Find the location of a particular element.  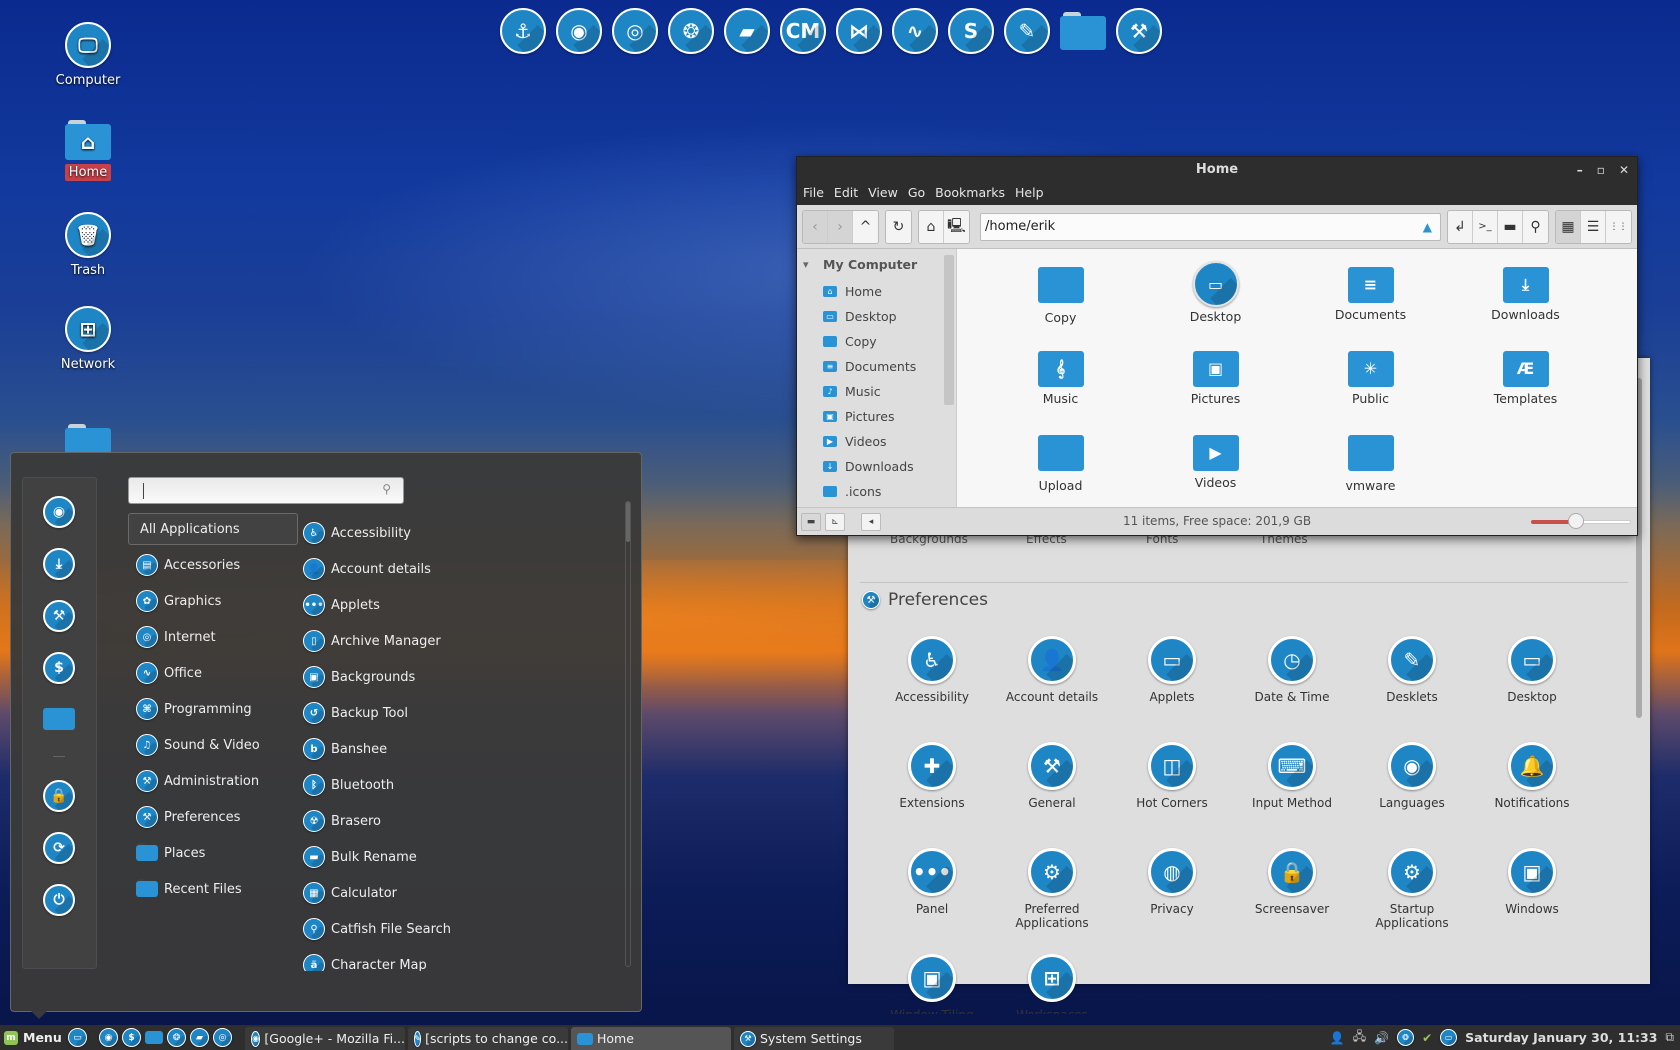

update-shield-icon: ✔ is located at coordinates (1427, 1038).